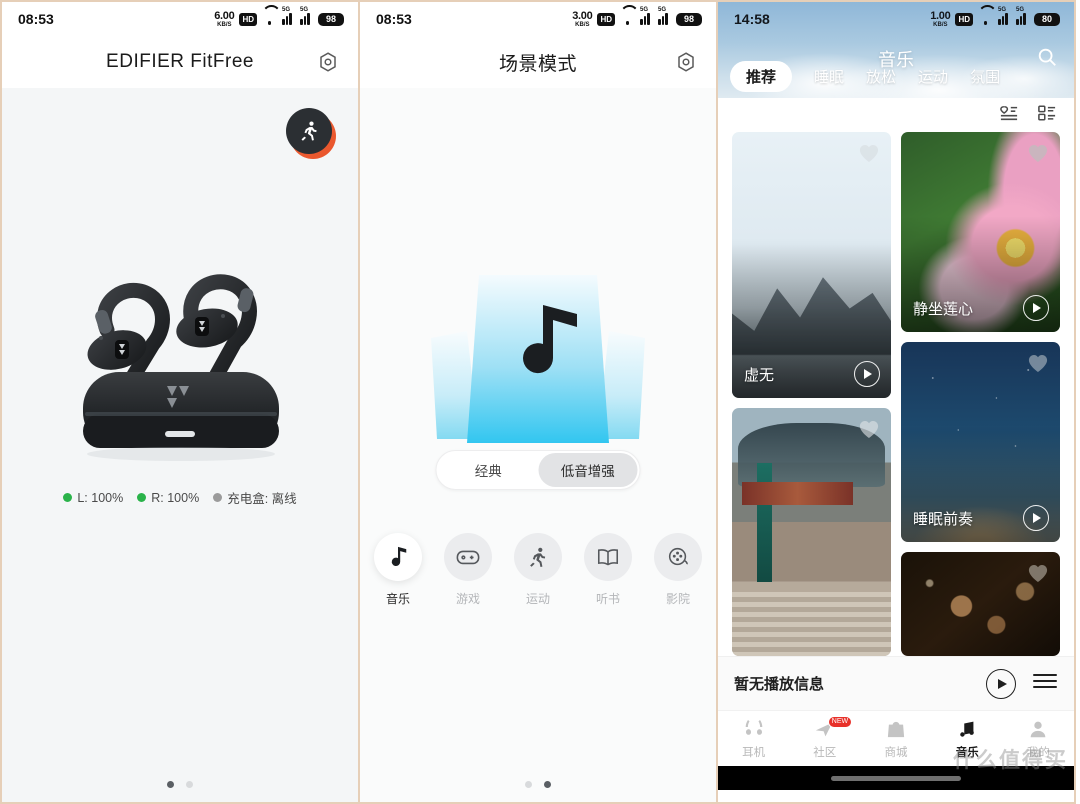 The height and width of the screenshot is (804, 1080). I want to click on tab-earphone: 耳机, so click(753, 738).